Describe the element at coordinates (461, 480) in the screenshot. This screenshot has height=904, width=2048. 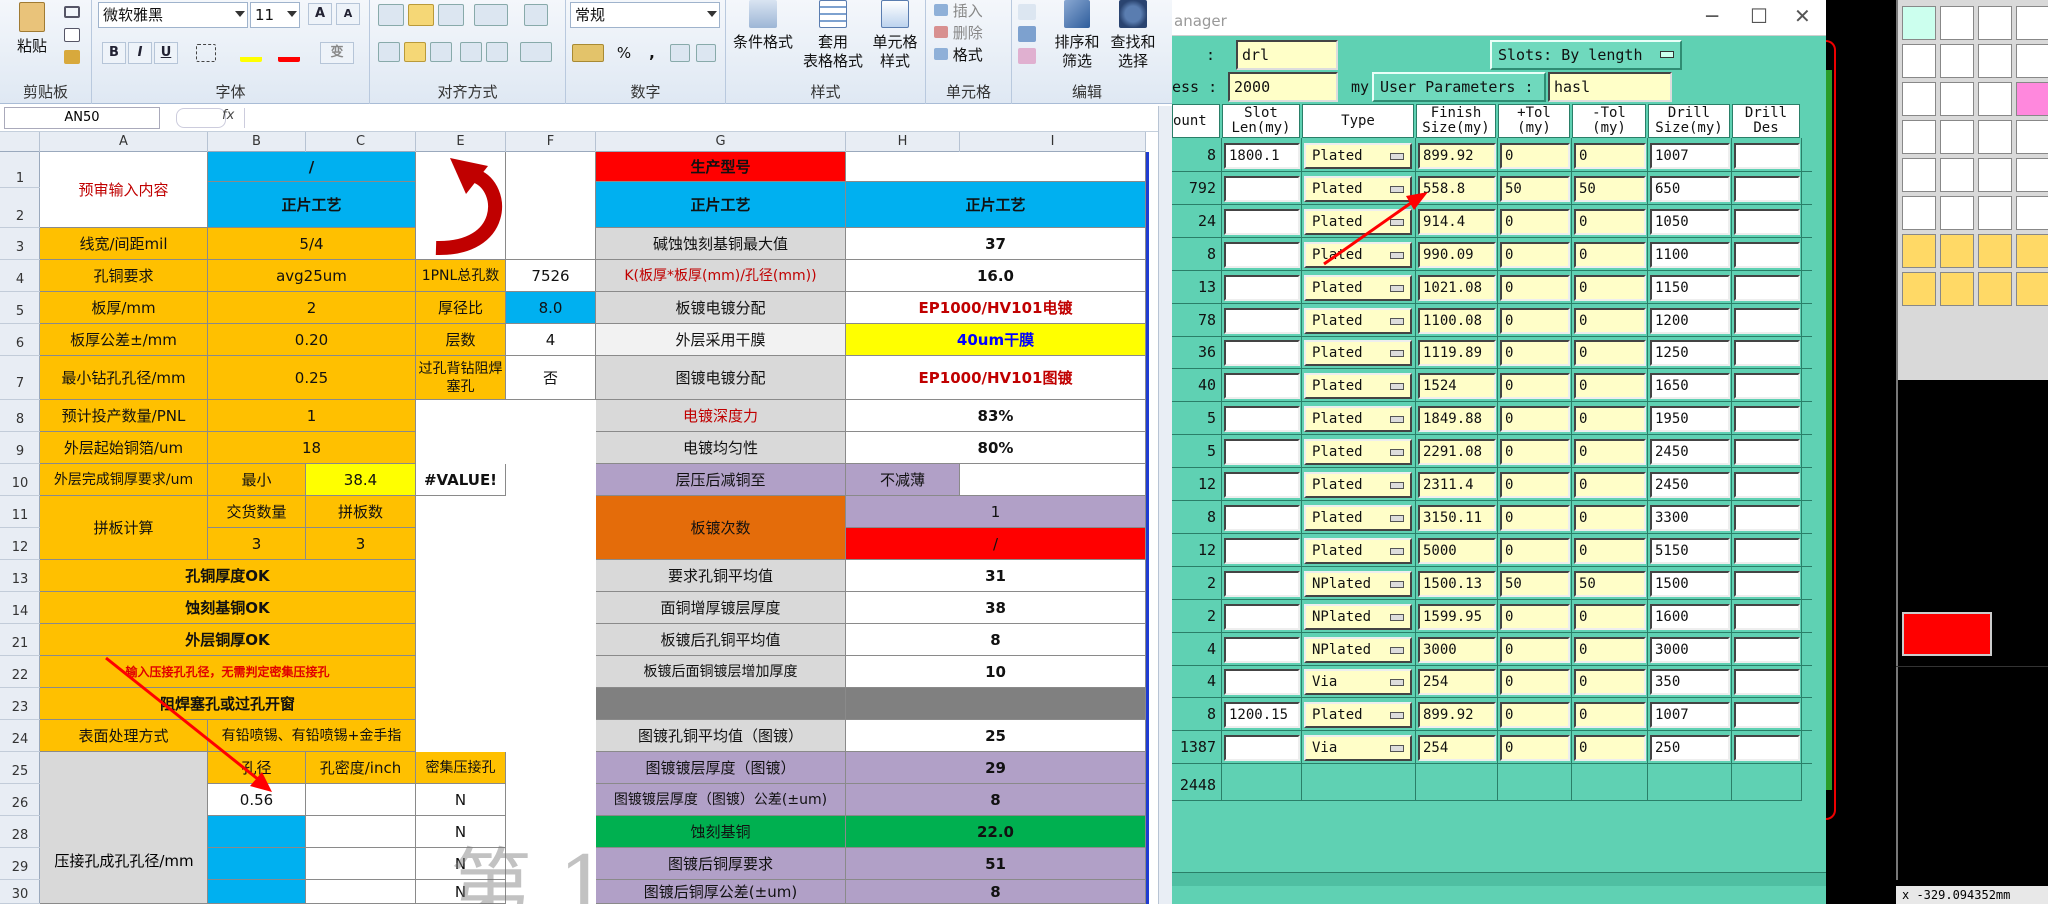
I see `cell-e10: #VALUE!` at that location.